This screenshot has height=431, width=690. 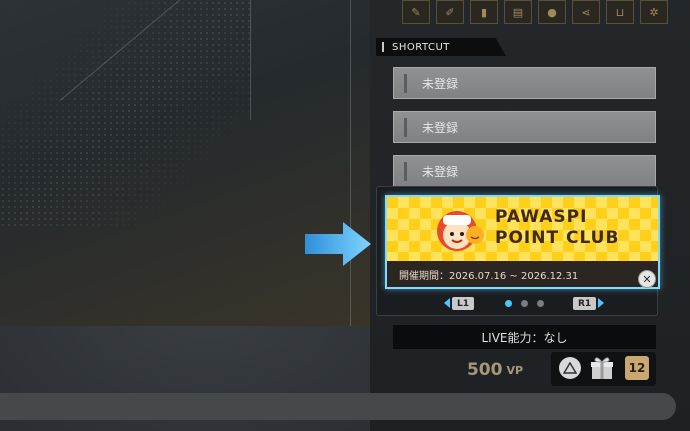 I want to click on cart-icon: ⊔, so click(x=620, y=12).